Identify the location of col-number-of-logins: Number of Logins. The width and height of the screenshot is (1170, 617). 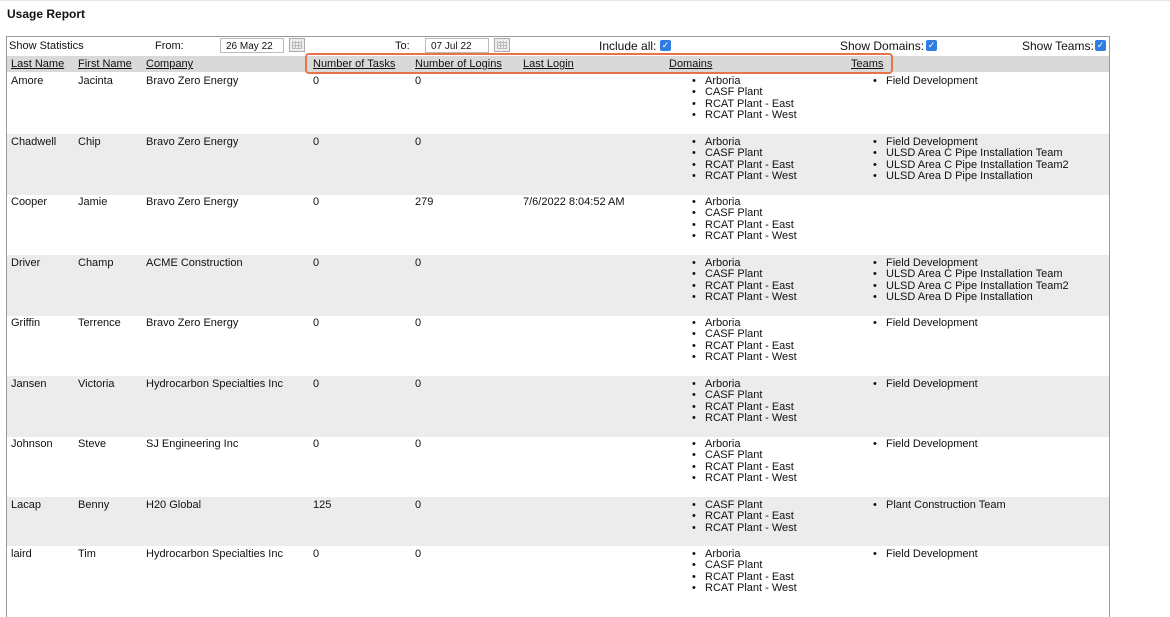
(458, 64).